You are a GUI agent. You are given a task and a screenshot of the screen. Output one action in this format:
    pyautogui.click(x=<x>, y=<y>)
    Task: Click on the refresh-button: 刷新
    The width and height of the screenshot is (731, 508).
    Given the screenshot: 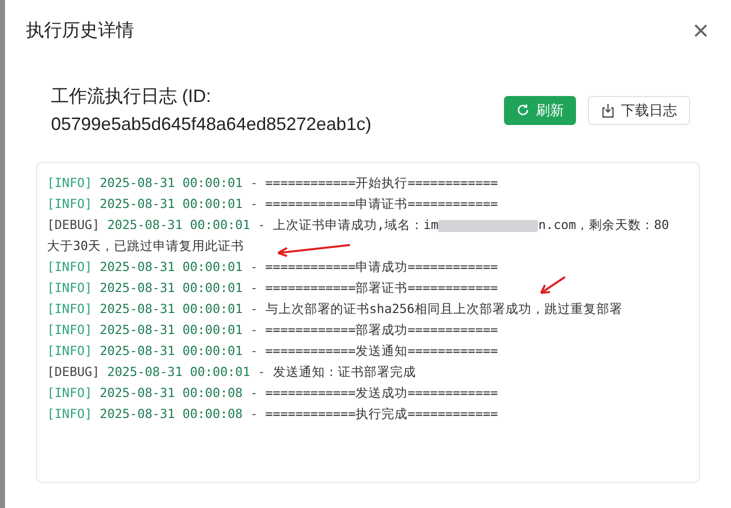 What is the action you would take?
    pyautogui.click(x=540, y=110)
    